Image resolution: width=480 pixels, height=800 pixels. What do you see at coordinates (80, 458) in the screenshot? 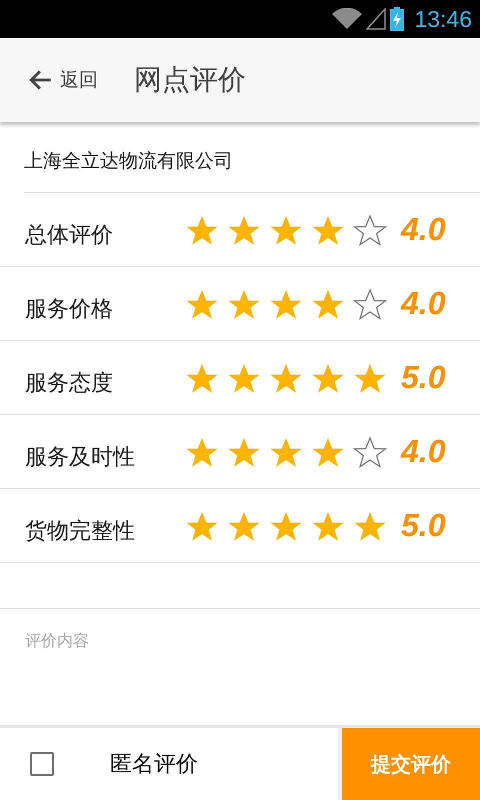
I see `rating-label: 服务及时性` at bounding box center [80, 458].